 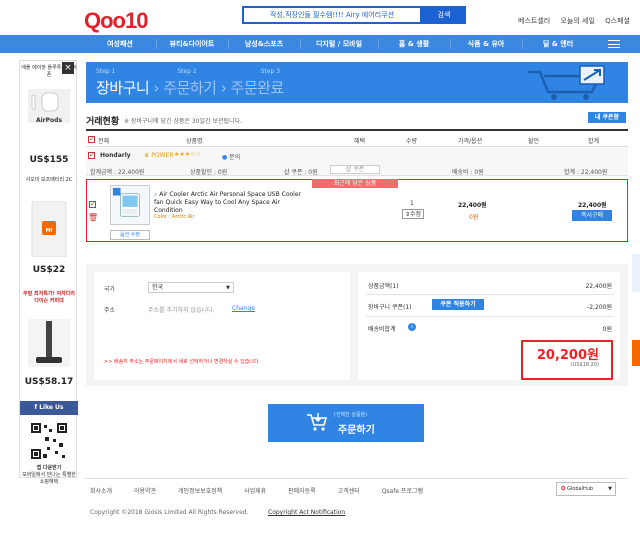 What do you see at coordinates (123, 88) in the screenshot?
I see `step-cart: 장바구니` at bounding box center [123, 88].